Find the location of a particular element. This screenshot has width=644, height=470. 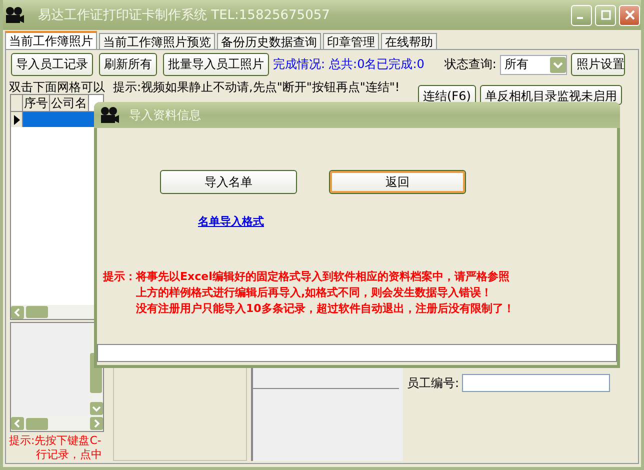

status-dropdown: 所有 is located at coordinates (534, 64).